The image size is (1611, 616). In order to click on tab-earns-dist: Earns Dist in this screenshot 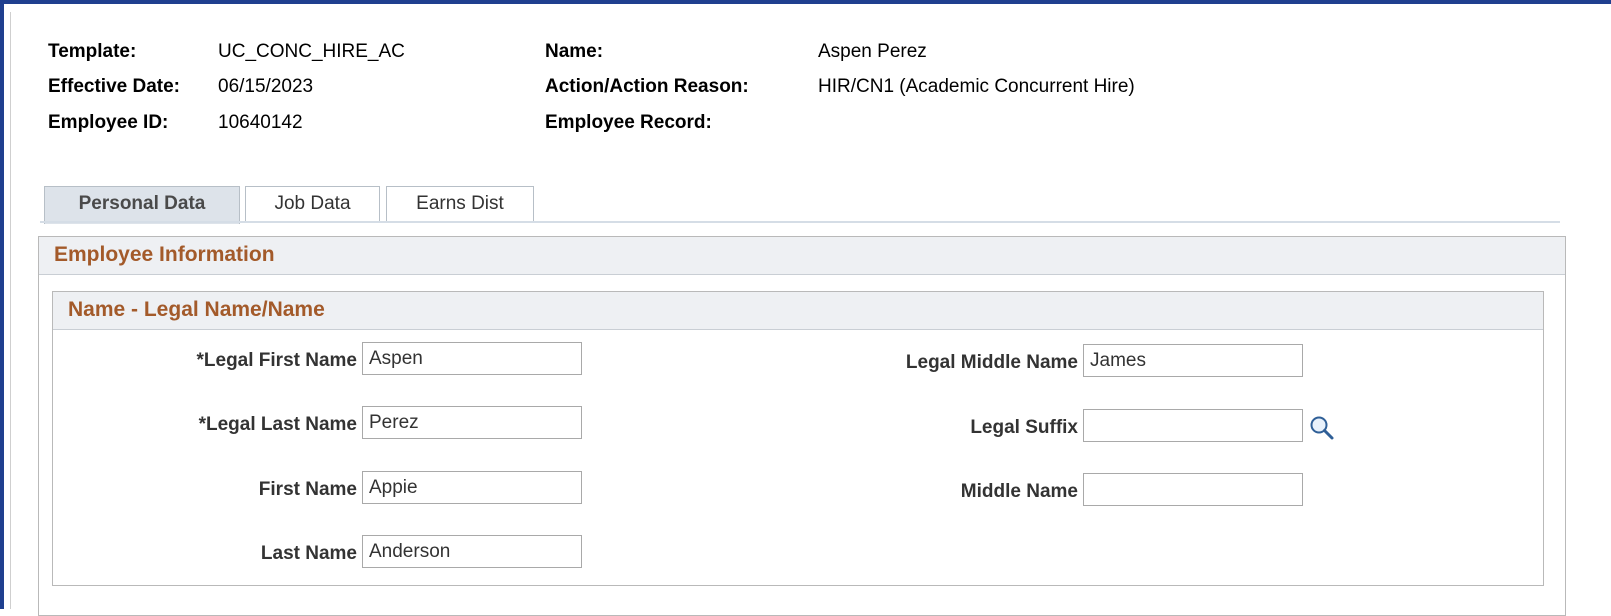, I will do `click(460, 204)`.